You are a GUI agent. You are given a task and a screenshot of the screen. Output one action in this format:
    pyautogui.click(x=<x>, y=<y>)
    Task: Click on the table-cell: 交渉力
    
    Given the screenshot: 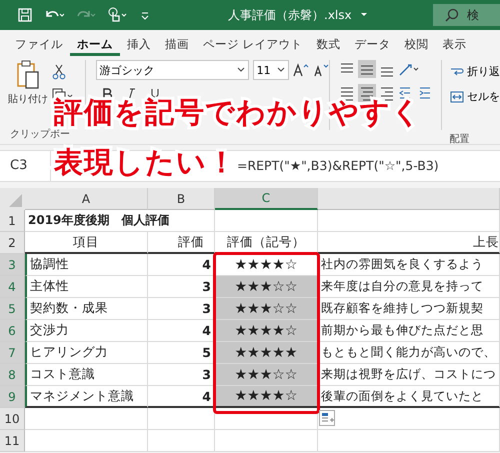 What is the action you would take?
    pyautogui.click(x=86, y=331)
    